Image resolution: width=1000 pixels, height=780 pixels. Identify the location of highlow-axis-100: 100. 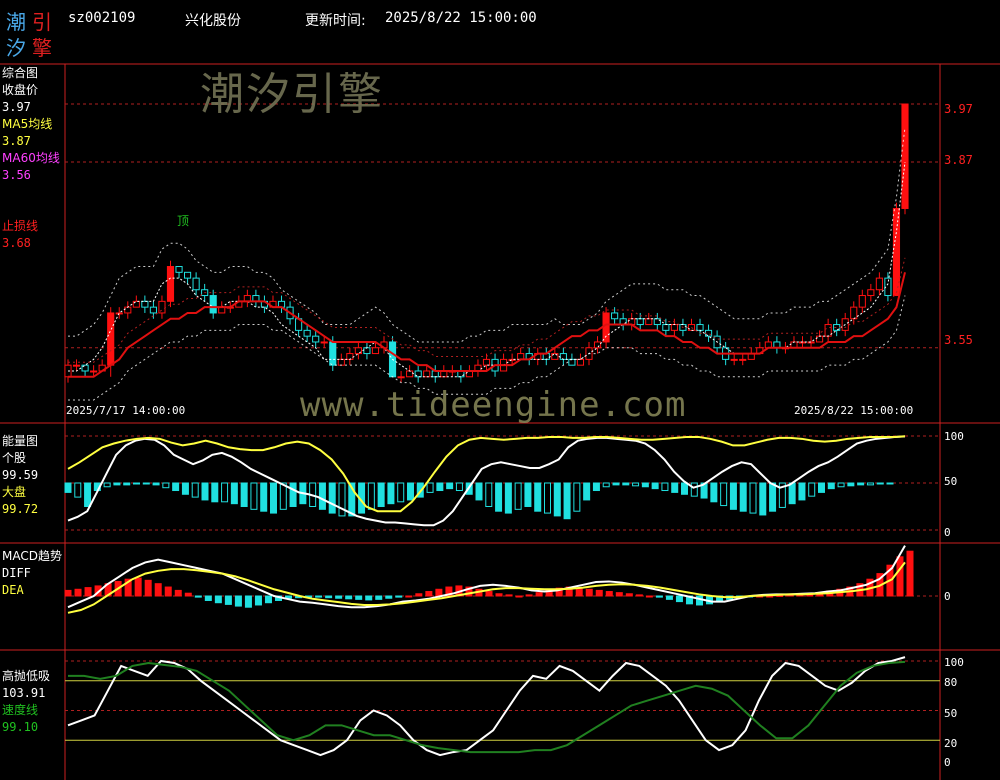
(954, 662).